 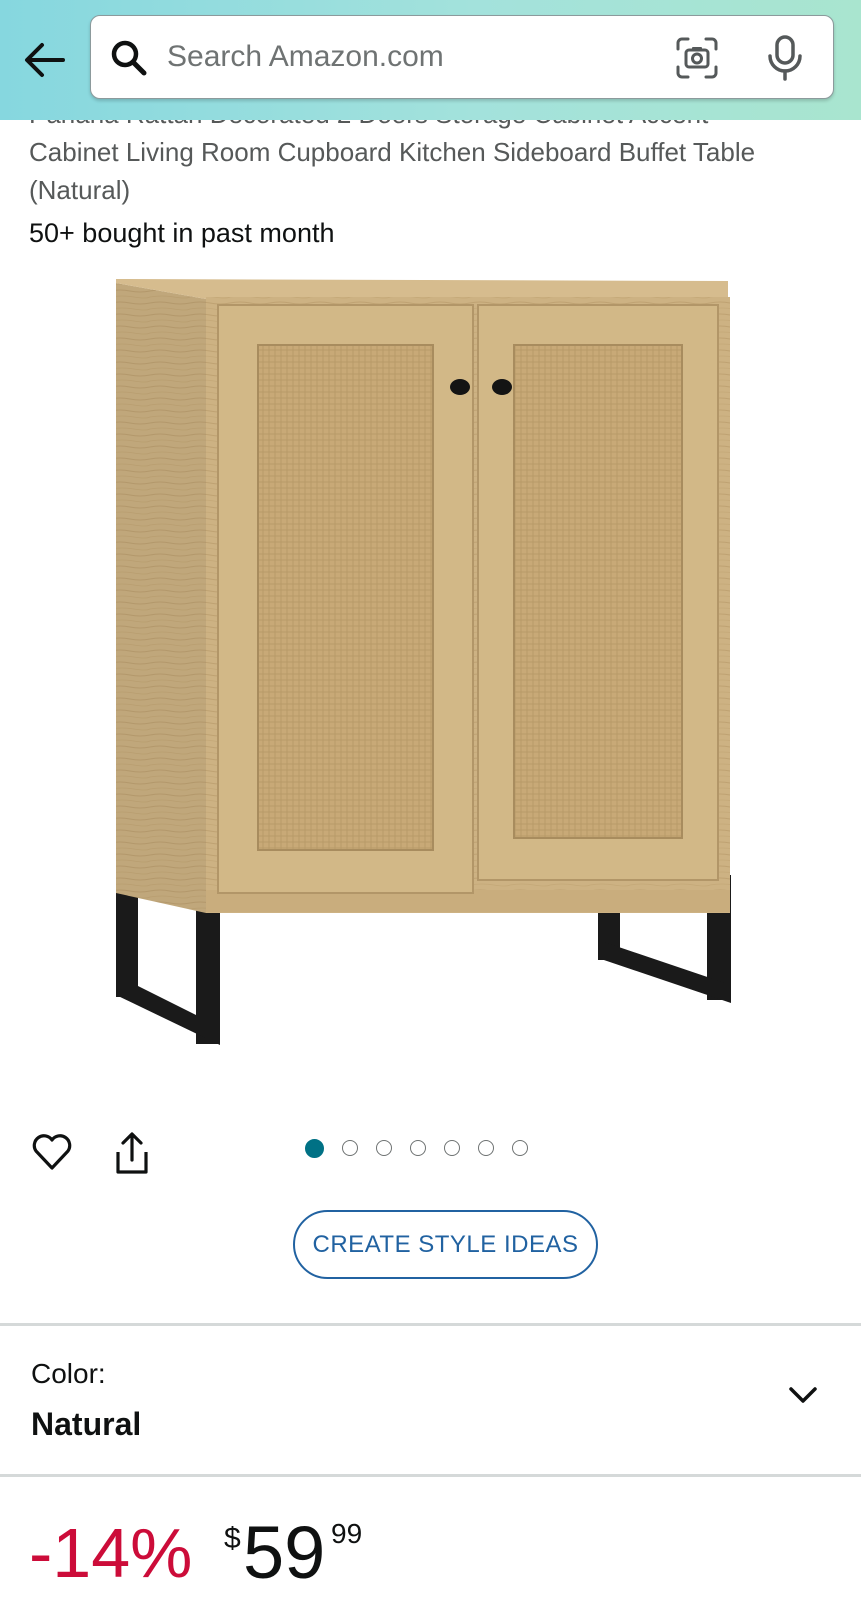 What do you see at coordinates (232, 1538) in the screenshot?
I see `price-currency-symbol: $` at bounding box center [232, 1538].